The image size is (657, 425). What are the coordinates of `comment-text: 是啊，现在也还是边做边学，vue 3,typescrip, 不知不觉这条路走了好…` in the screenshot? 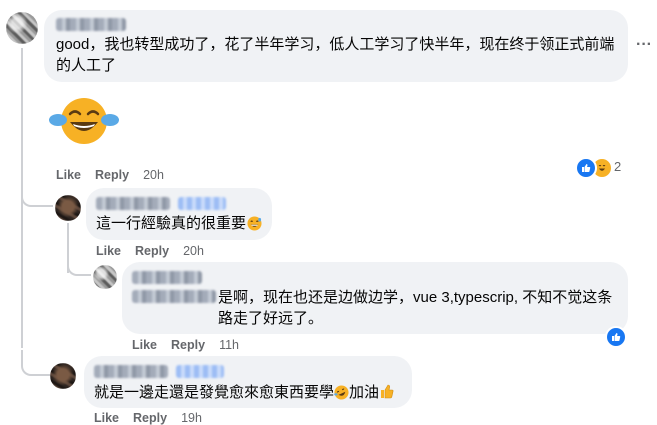 It's located at (415, 308).